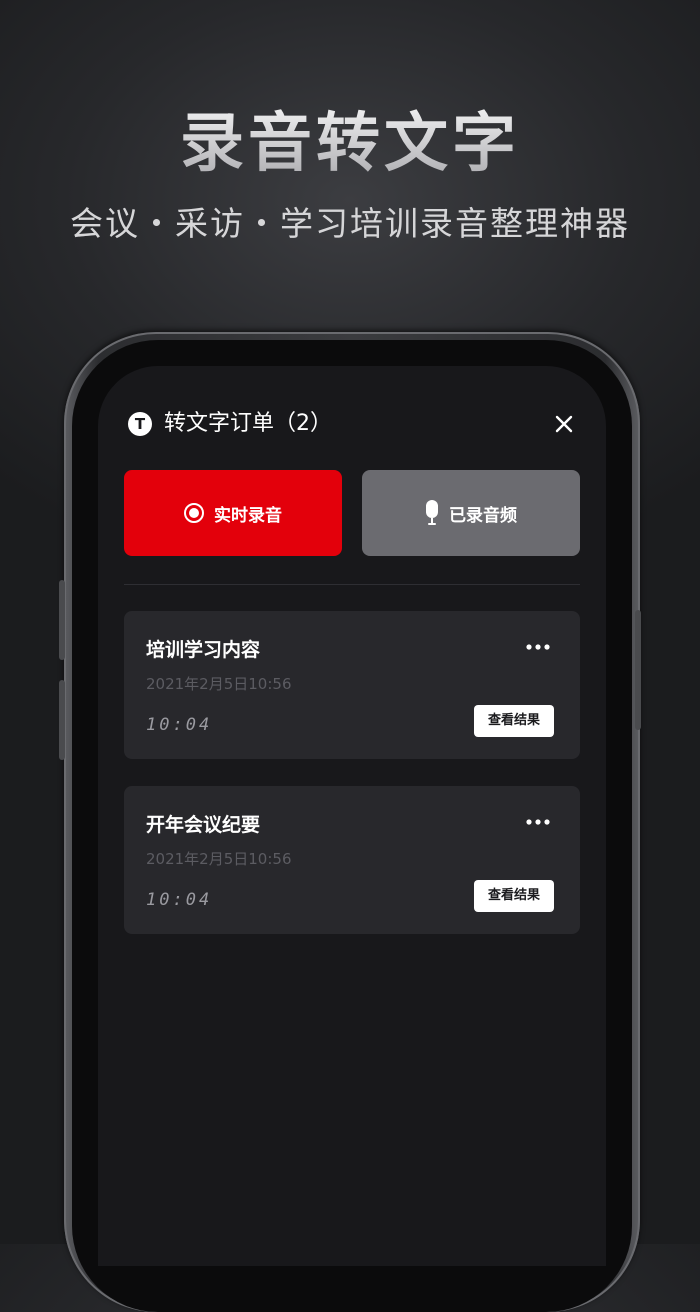 This screenshot has width=700, height=1312. What do you see at coordinates (638, 670) in the screenshot?
I see `phone-side-button-right` at bounding box center [638, 670].